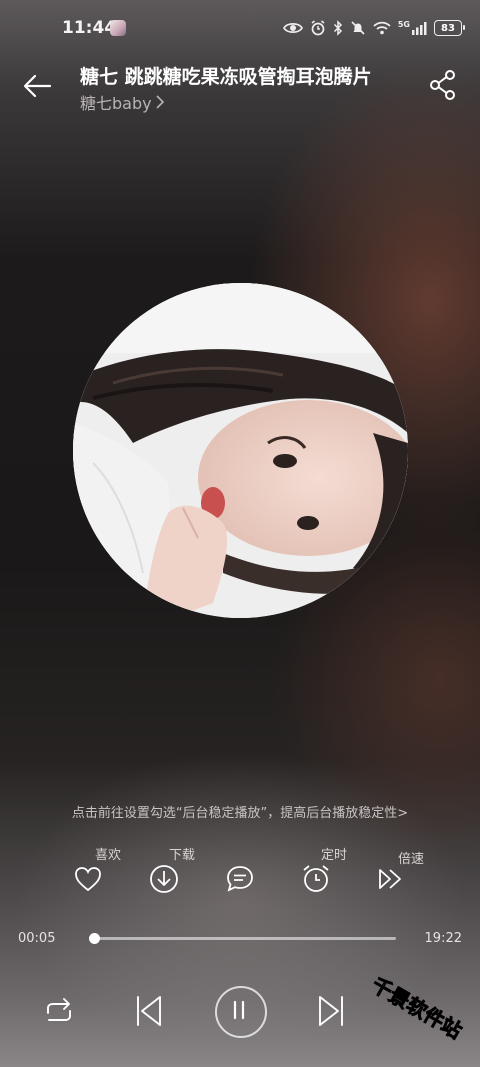 The width and height of the screenshot is (480, 1067). What do you see at coordinates (316, 878) in the screenshot?
I see `alarm-clock-icon` at bounding box center [316, 878].